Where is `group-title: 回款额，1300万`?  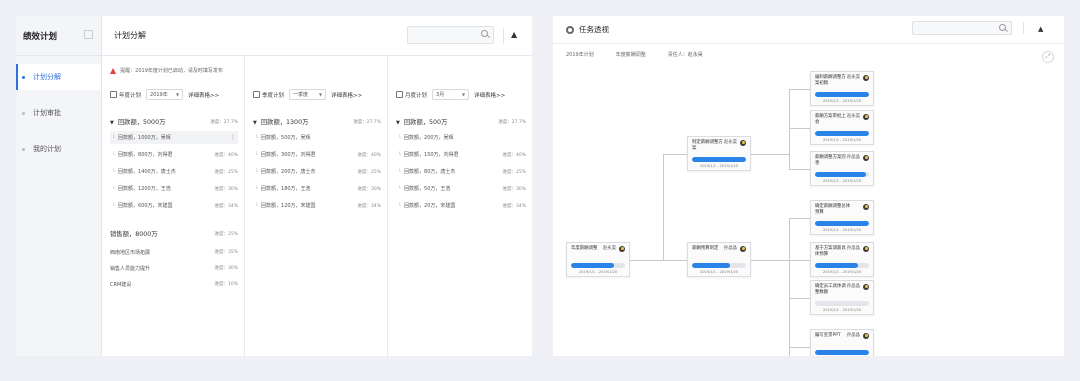 group-title: 回款额，1300万 is located at coordinates (284, 122).